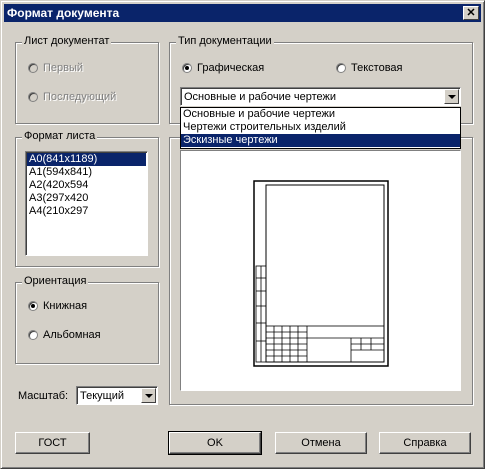  What do you see at coordinates (187, 68) in the screenshot?
I see `radio-graphic-circle` at bounding box center [187, 68].